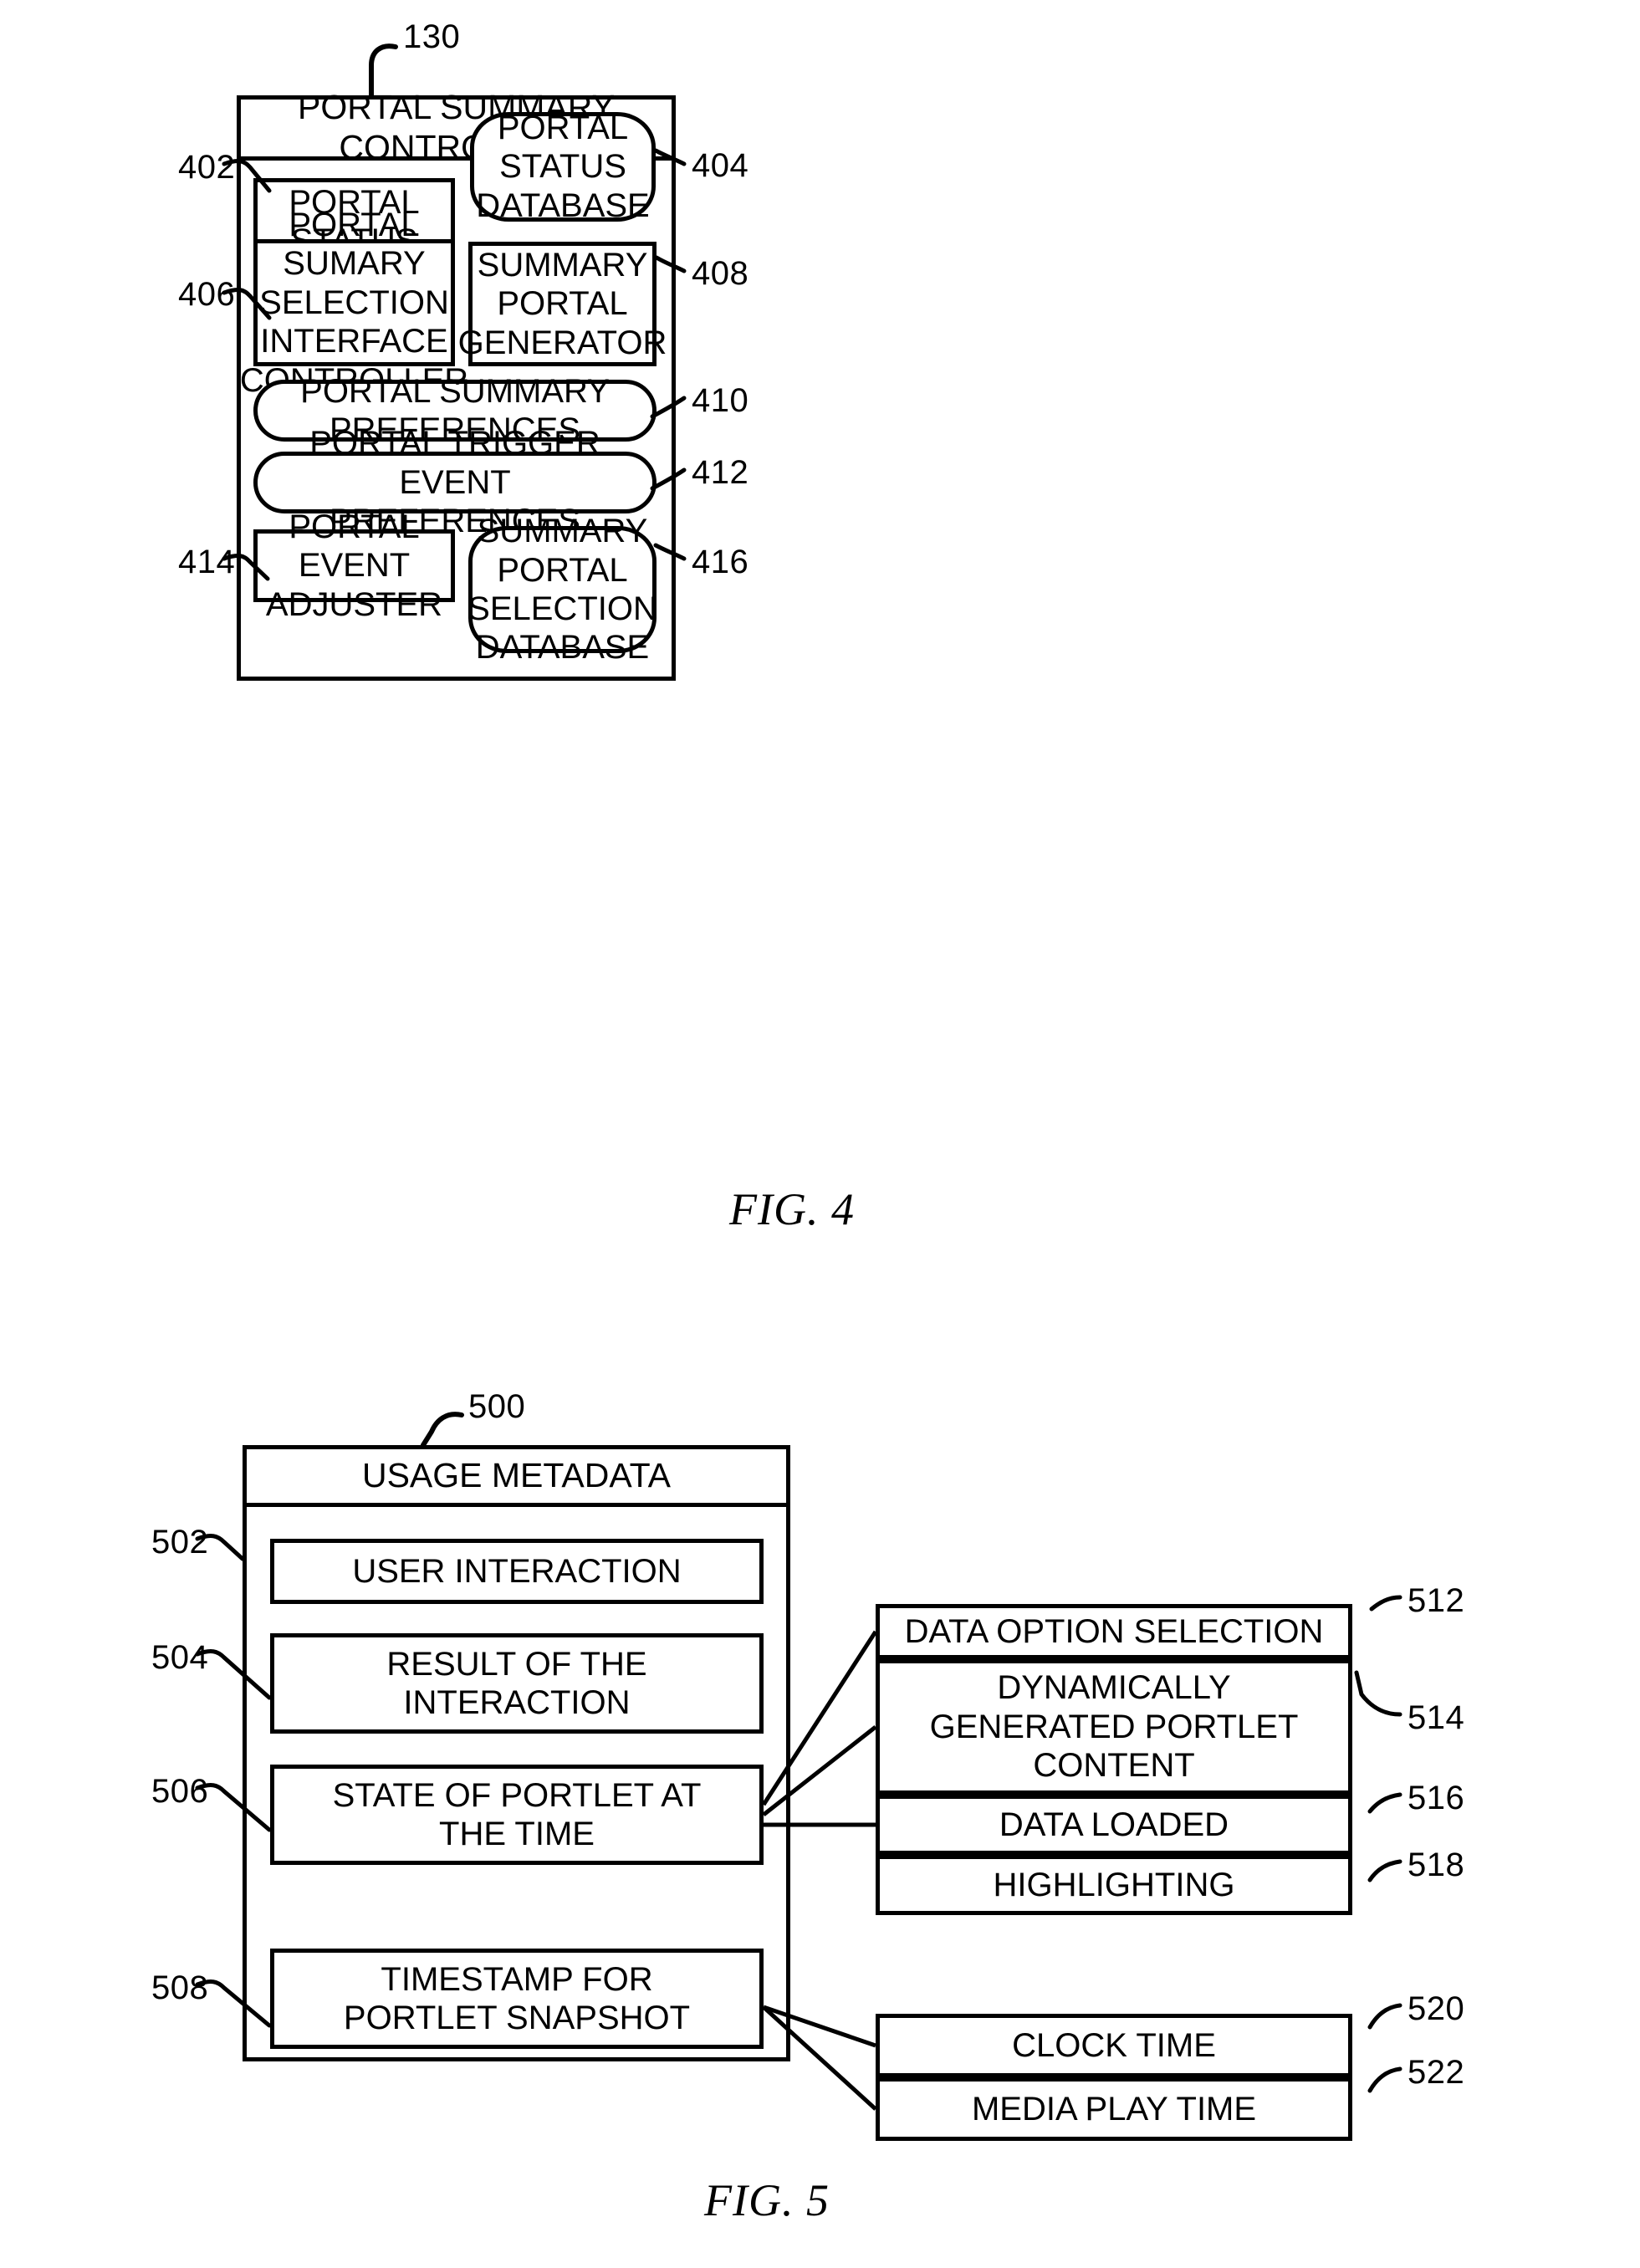 This screenshot has width=1640, height=2268. Describe the element at coordinates (720, 562) in the screenshot. I see `reference-numeral-416: 416` at that location.